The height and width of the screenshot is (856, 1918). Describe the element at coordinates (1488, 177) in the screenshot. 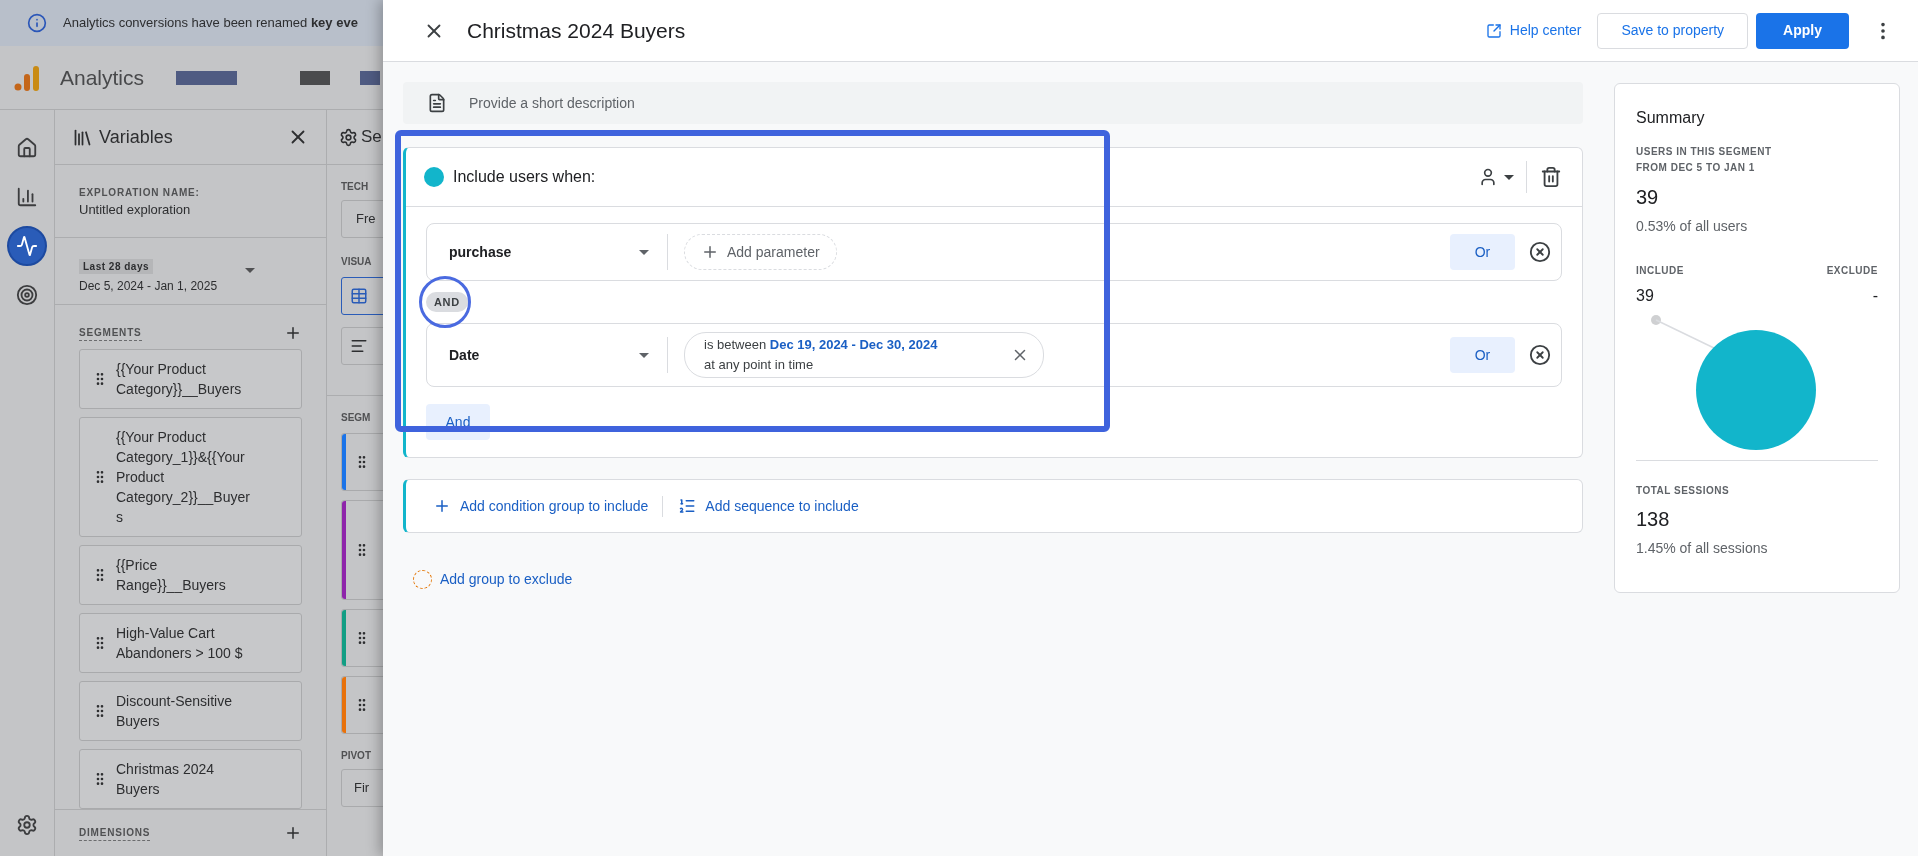

I see `person-icon` at that location.